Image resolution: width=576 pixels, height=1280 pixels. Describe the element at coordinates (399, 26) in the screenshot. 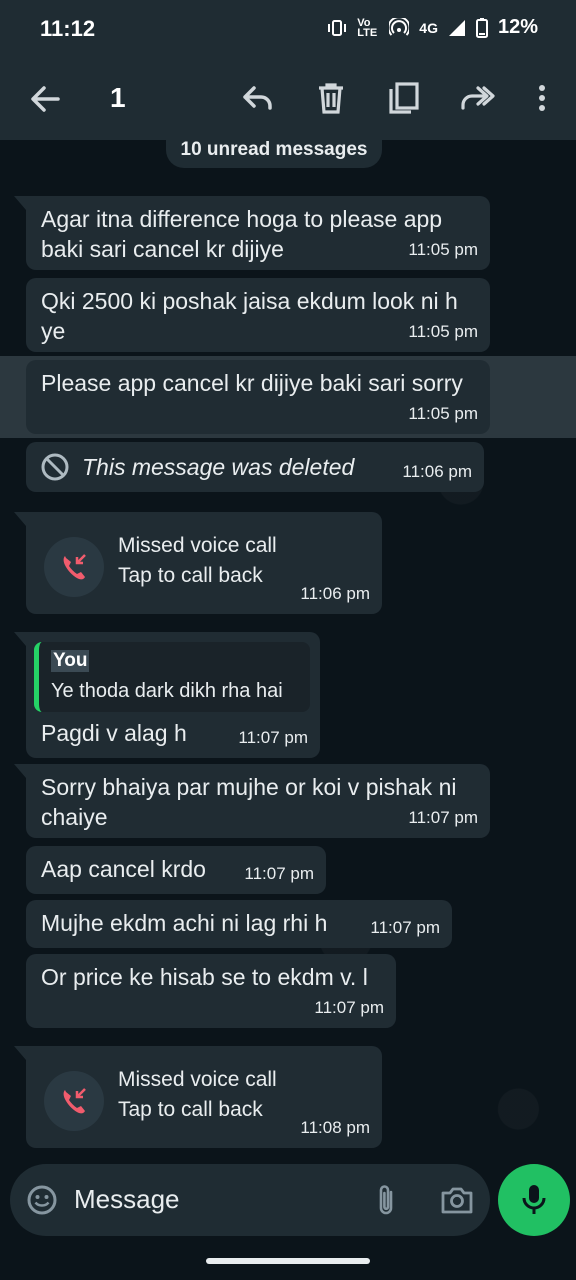

I see `hotspot-icon` at that location.